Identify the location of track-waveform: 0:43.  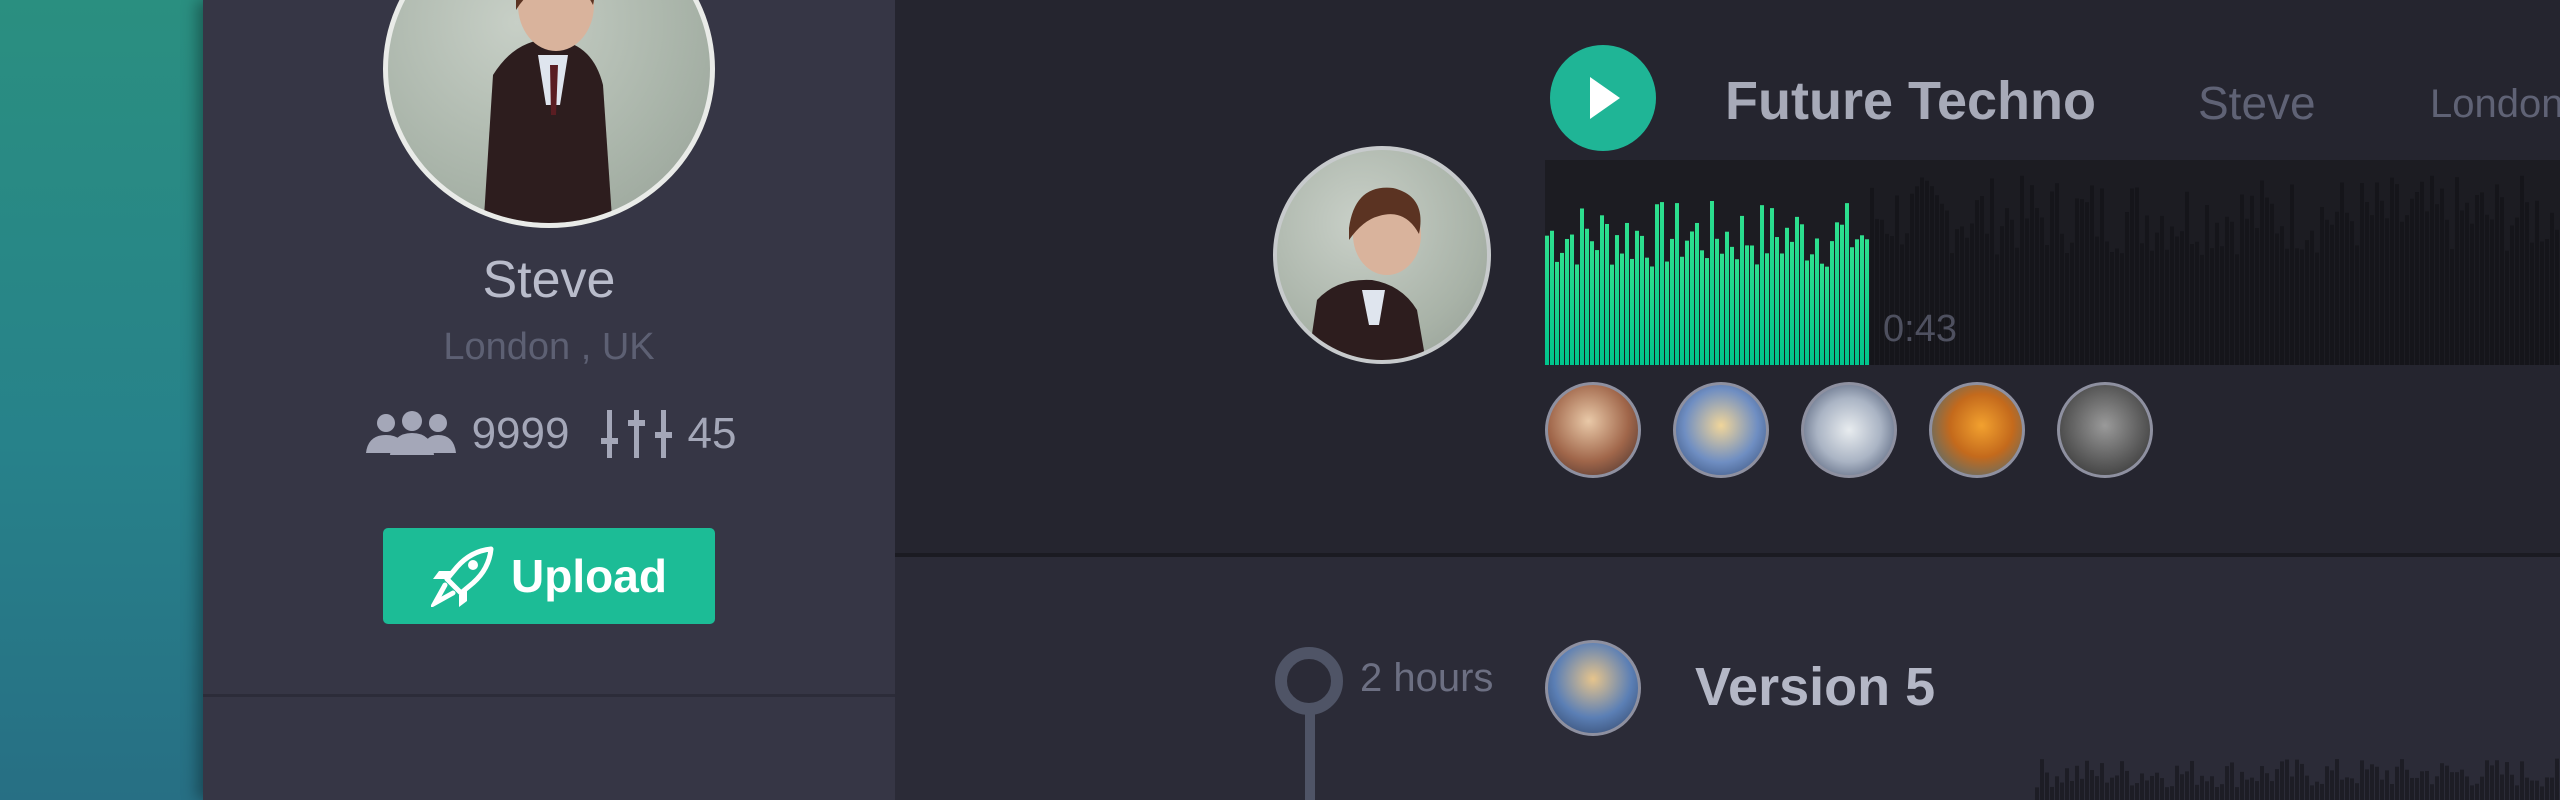
(2052, 262).